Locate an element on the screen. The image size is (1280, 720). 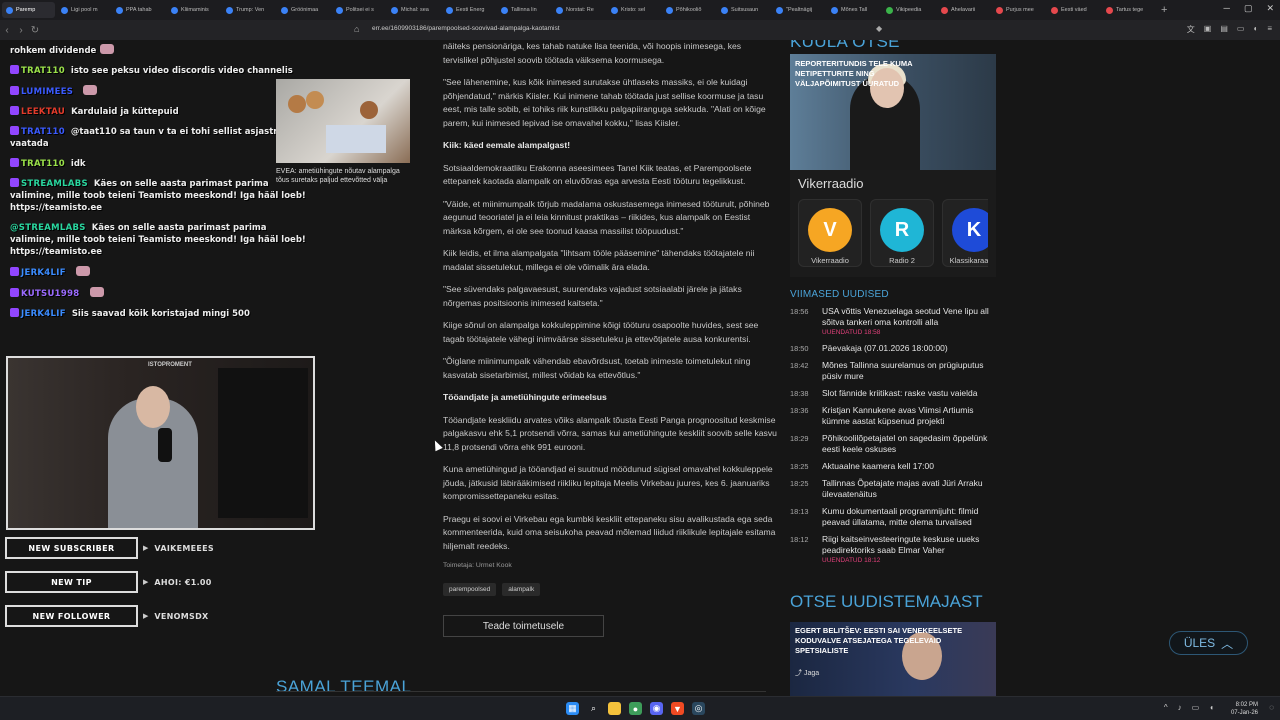
shield-icon: ◆ is located at coordinates (879, 28).